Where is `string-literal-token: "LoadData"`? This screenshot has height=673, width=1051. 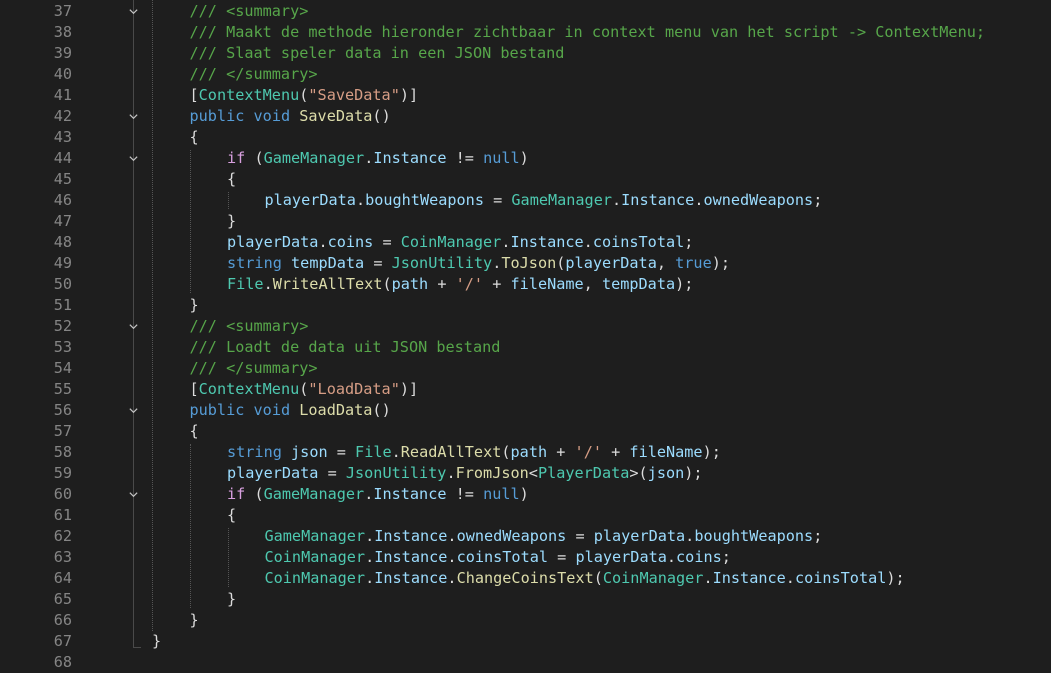
string-literal-token: "LoadData" is located at coordinates (354, 389).